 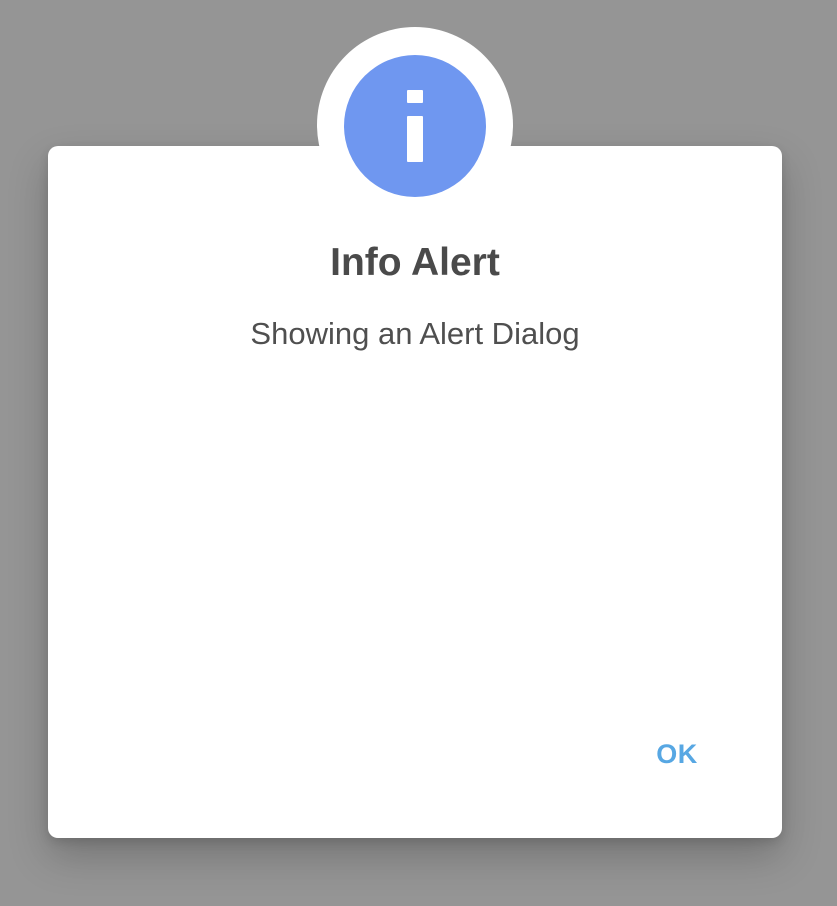 I want to click on info-icon, so click(x=415, y=126).